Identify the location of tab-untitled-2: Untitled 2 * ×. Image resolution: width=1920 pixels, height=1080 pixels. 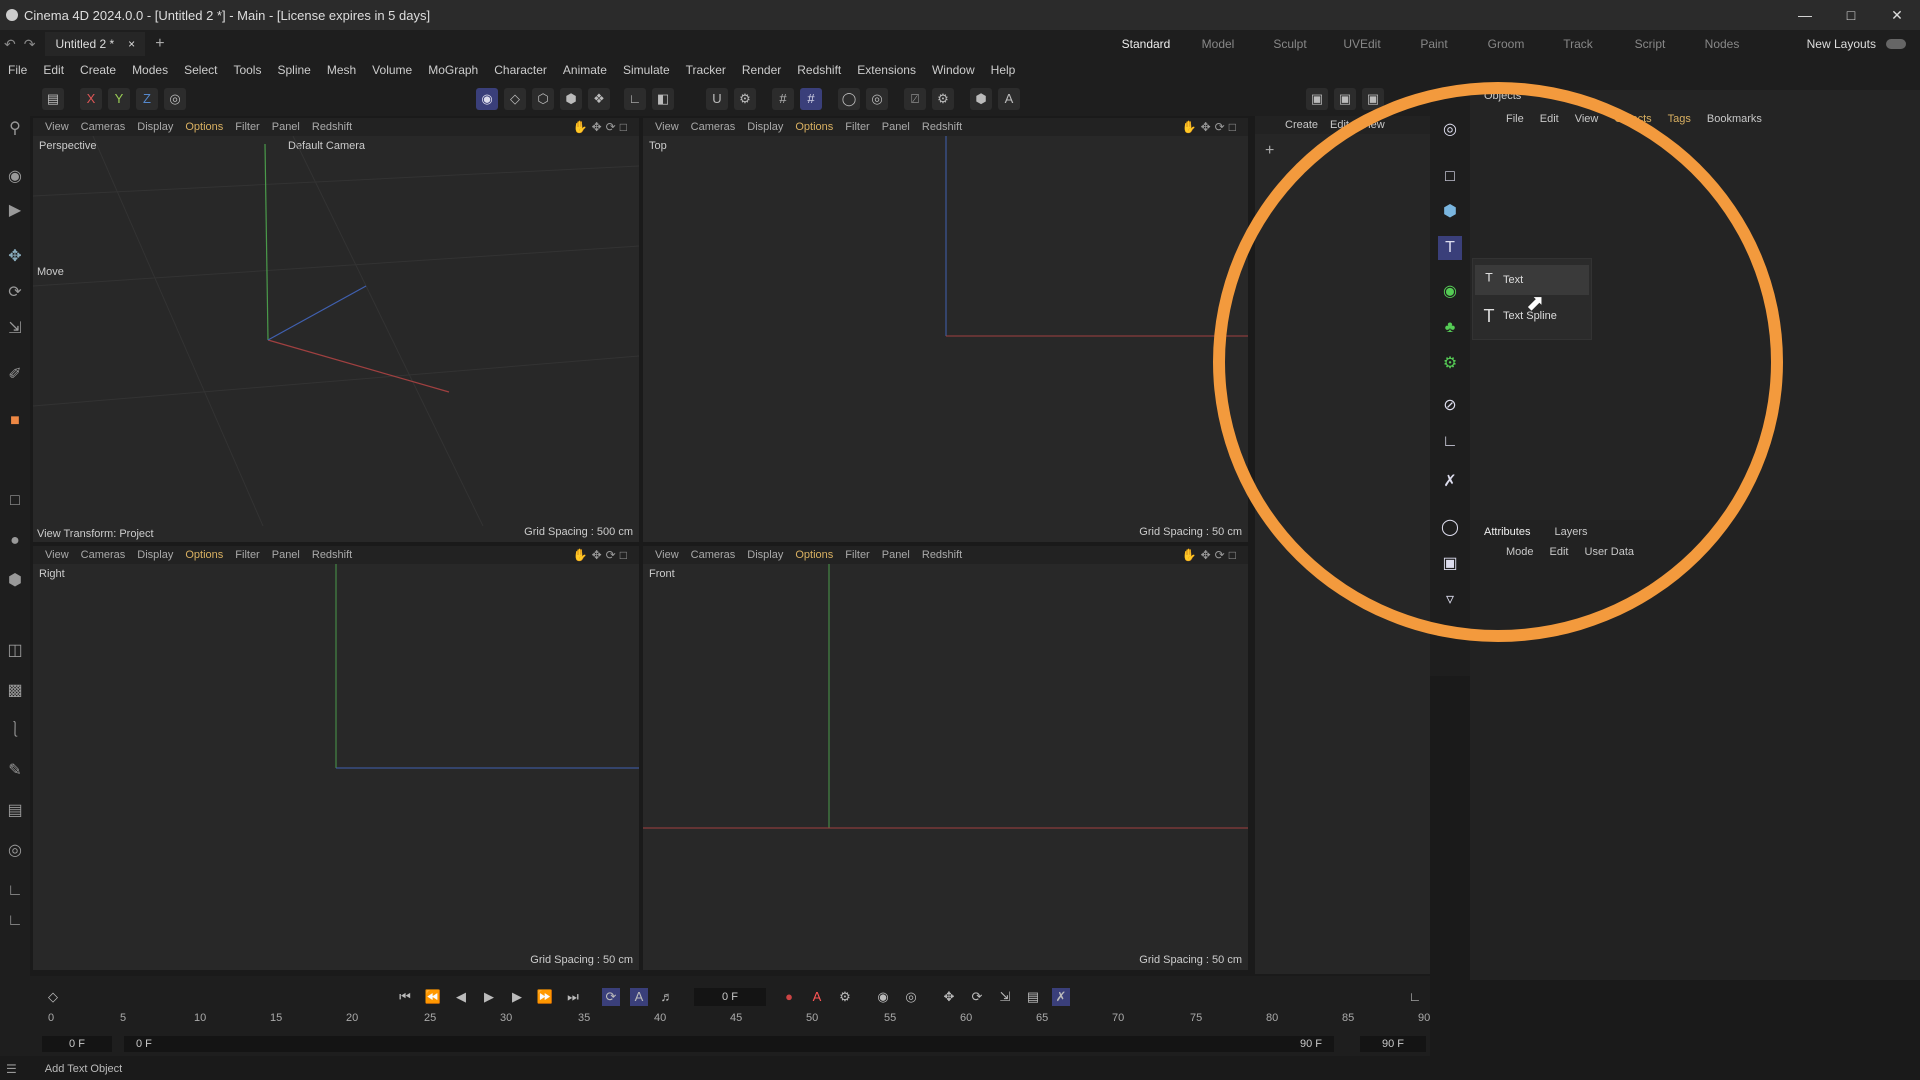
(95, 44).